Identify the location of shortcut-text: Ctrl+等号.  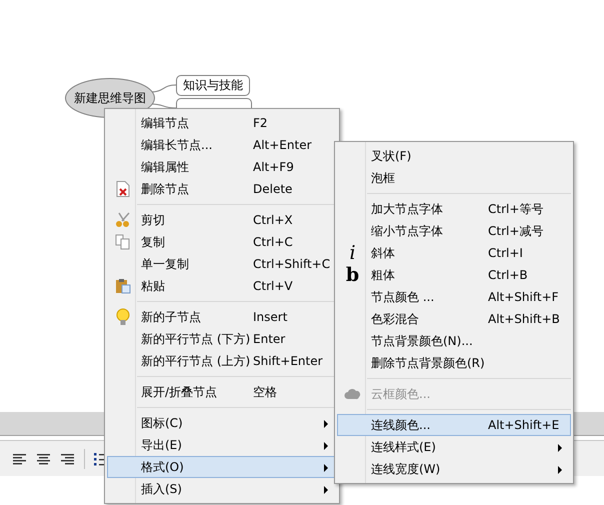
(516, 209).